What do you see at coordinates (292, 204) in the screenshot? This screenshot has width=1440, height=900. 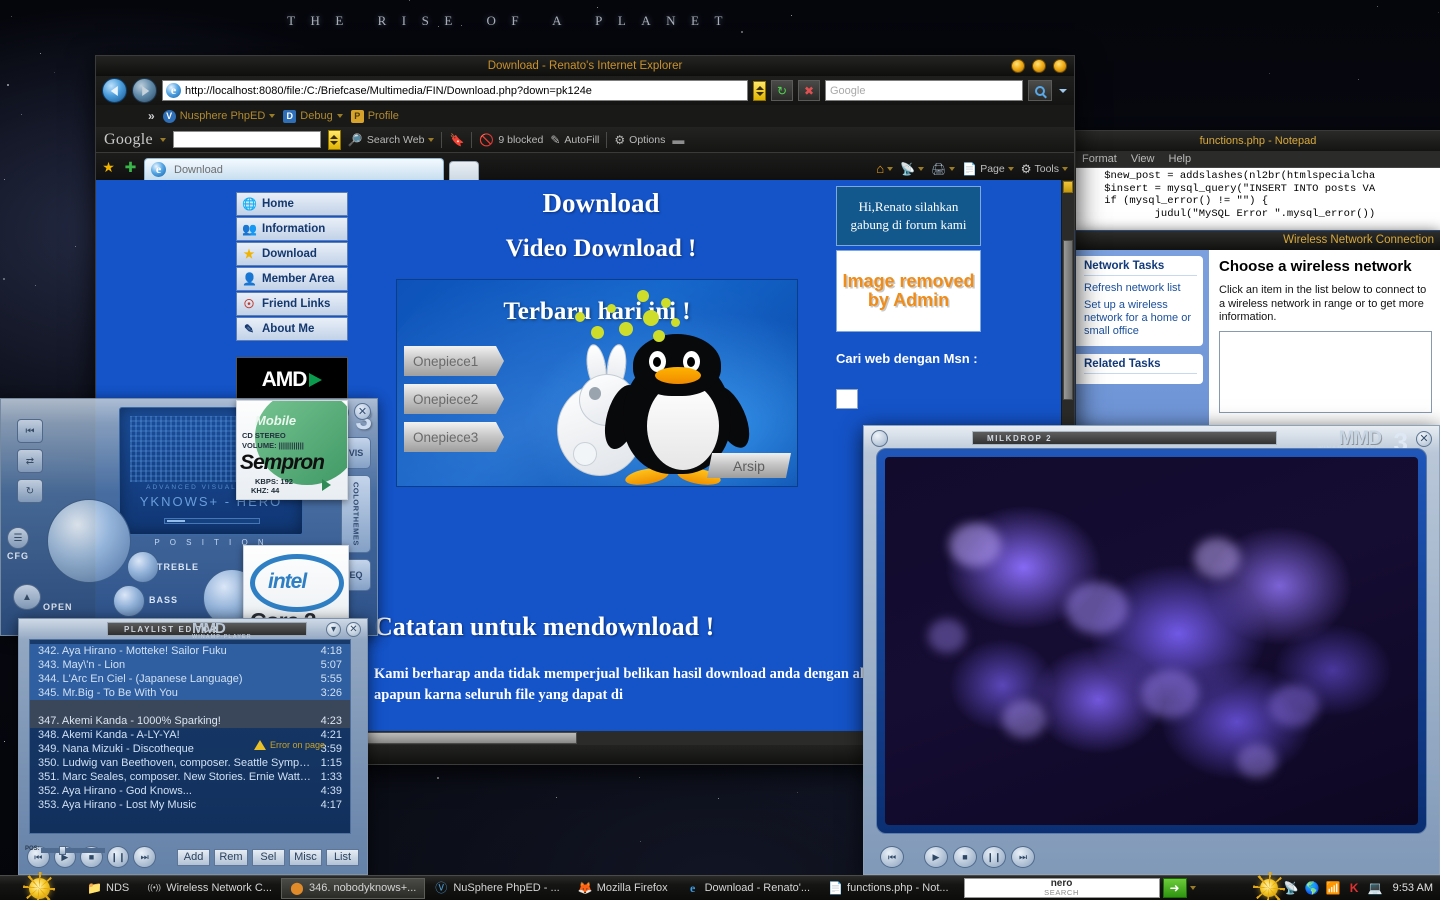 I see `nav-item-home: 🌐 Home` at bounding box center [292, 204].